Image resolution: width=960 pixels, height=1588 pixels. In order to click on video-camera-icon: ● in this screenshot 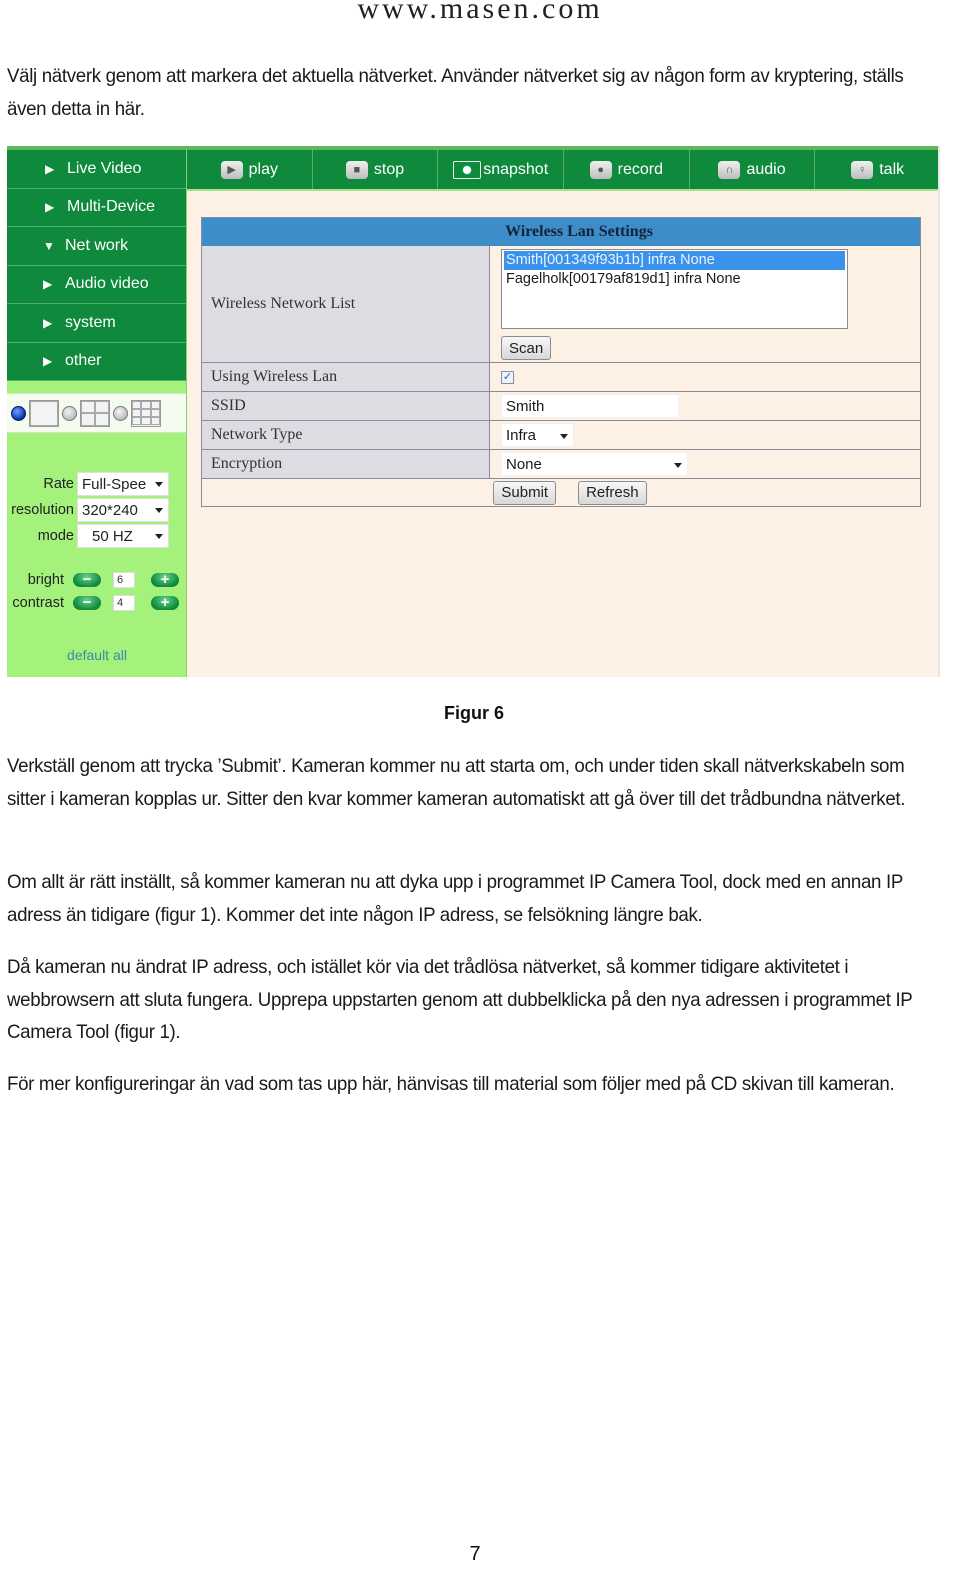, I will do `click(600, 169)`.